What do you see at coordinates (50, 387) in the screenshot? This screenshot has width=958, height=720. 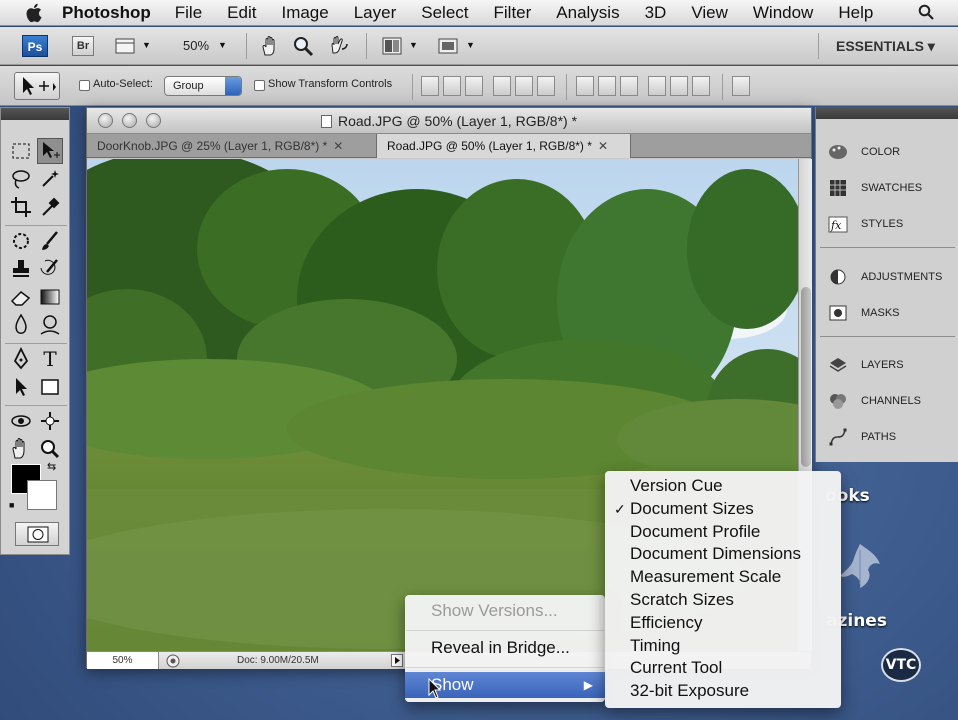 I see `rectangle-tool-icon` at bounding box center [50, 387].